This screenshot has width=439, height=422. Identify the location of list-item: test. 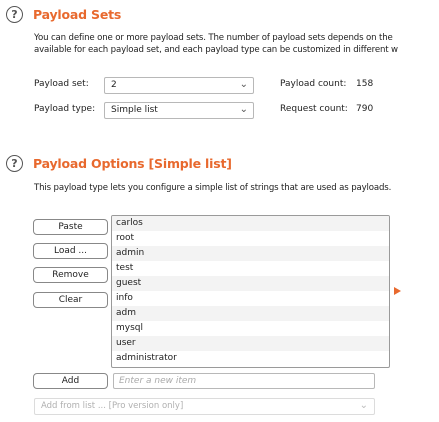
(250, 268).